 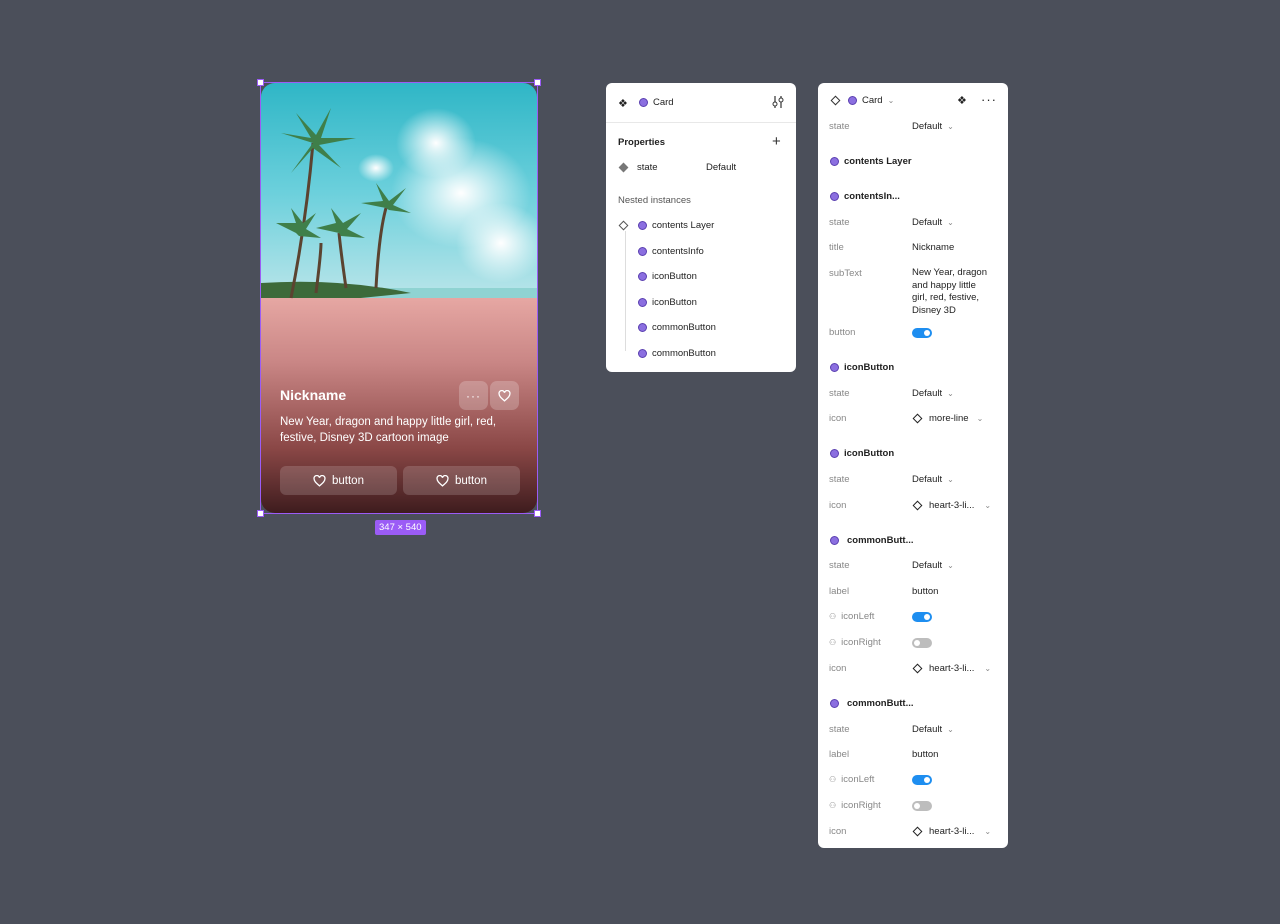 I want to click on common-button-left: button, so click(x=338, y=480).